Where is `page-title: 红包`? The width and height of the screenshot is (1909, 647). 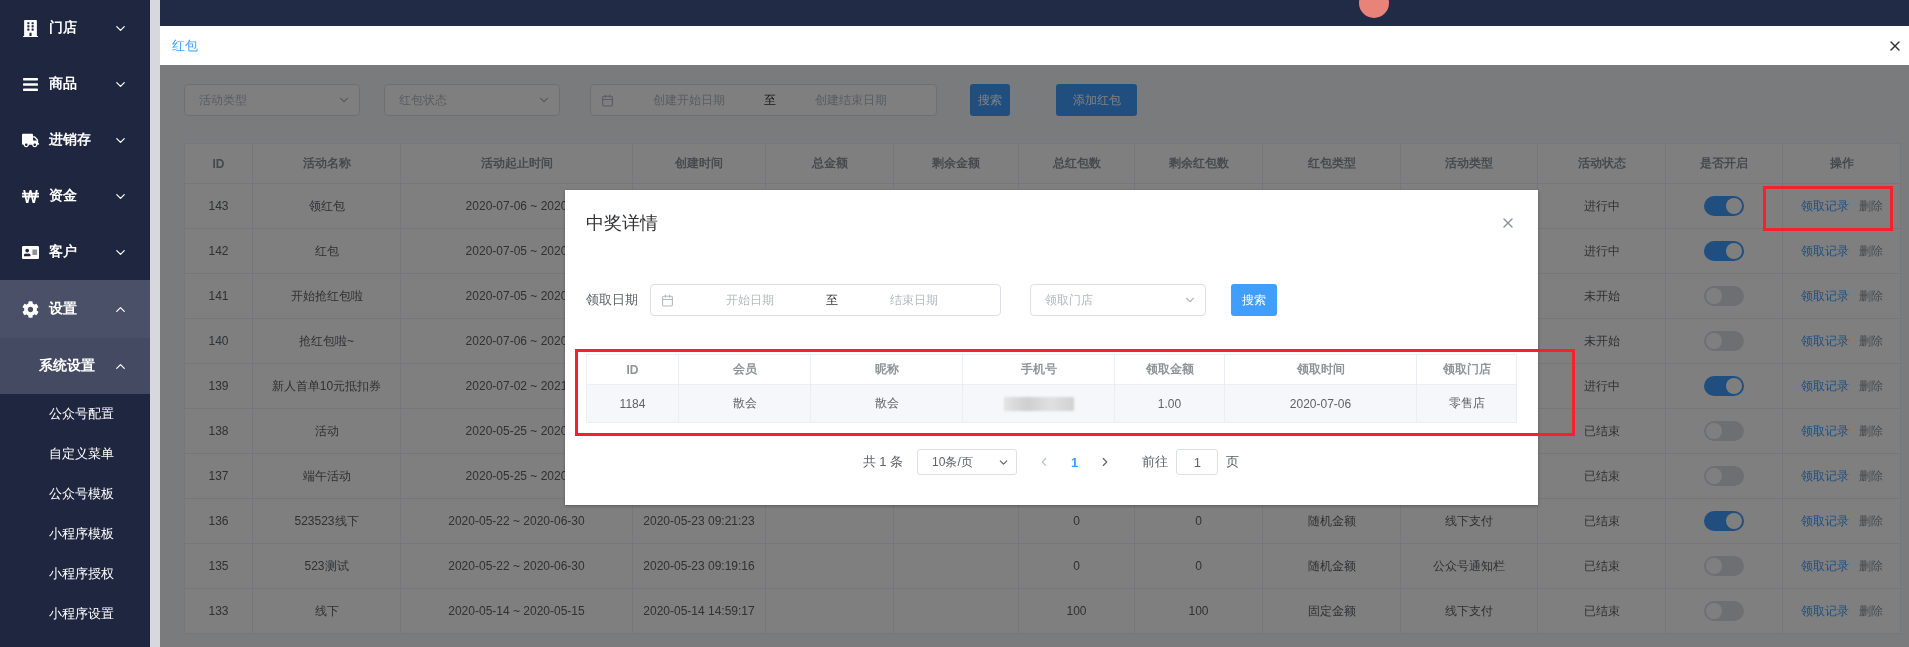 page-title: 红包 is located at coordinates (185, 45).